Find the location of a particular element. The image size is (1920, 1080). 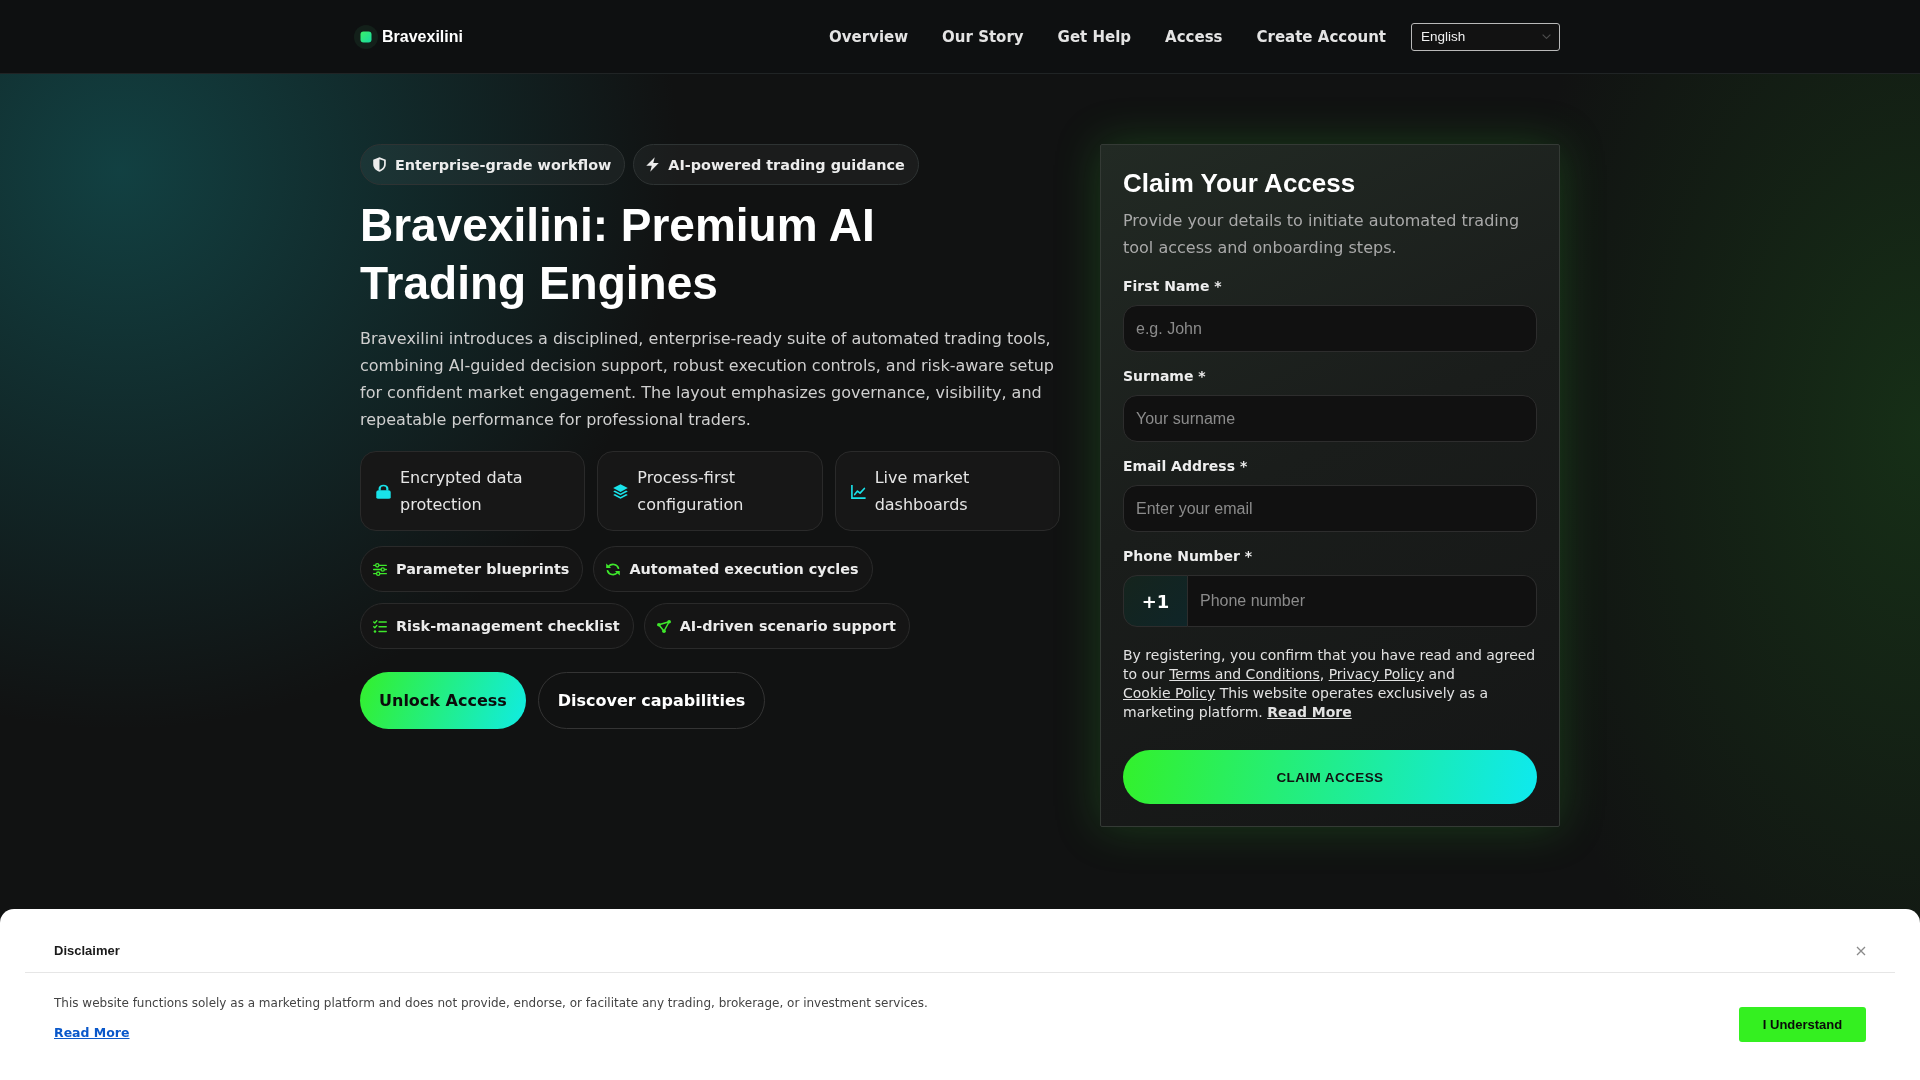

feature-label: Live market dashboards is located at coordinates (922, 491).